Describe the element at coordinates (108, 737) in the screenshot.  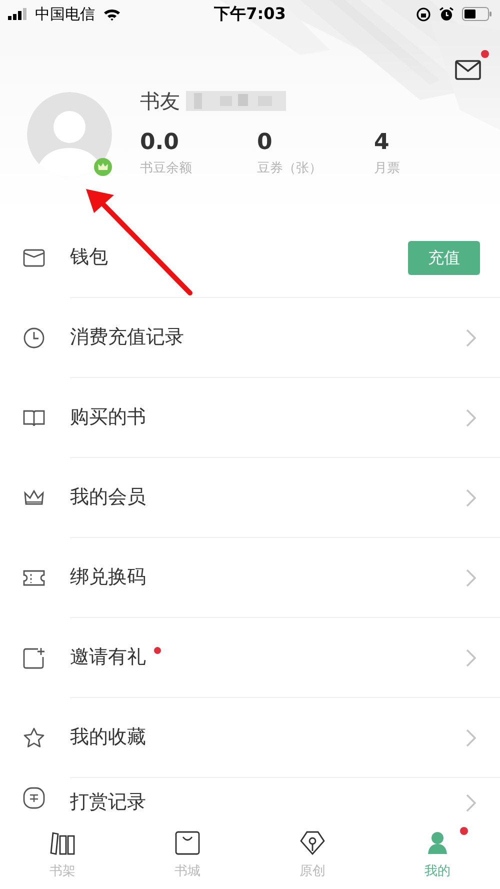
I see `menu-item-label: 我的收藏` at that location.